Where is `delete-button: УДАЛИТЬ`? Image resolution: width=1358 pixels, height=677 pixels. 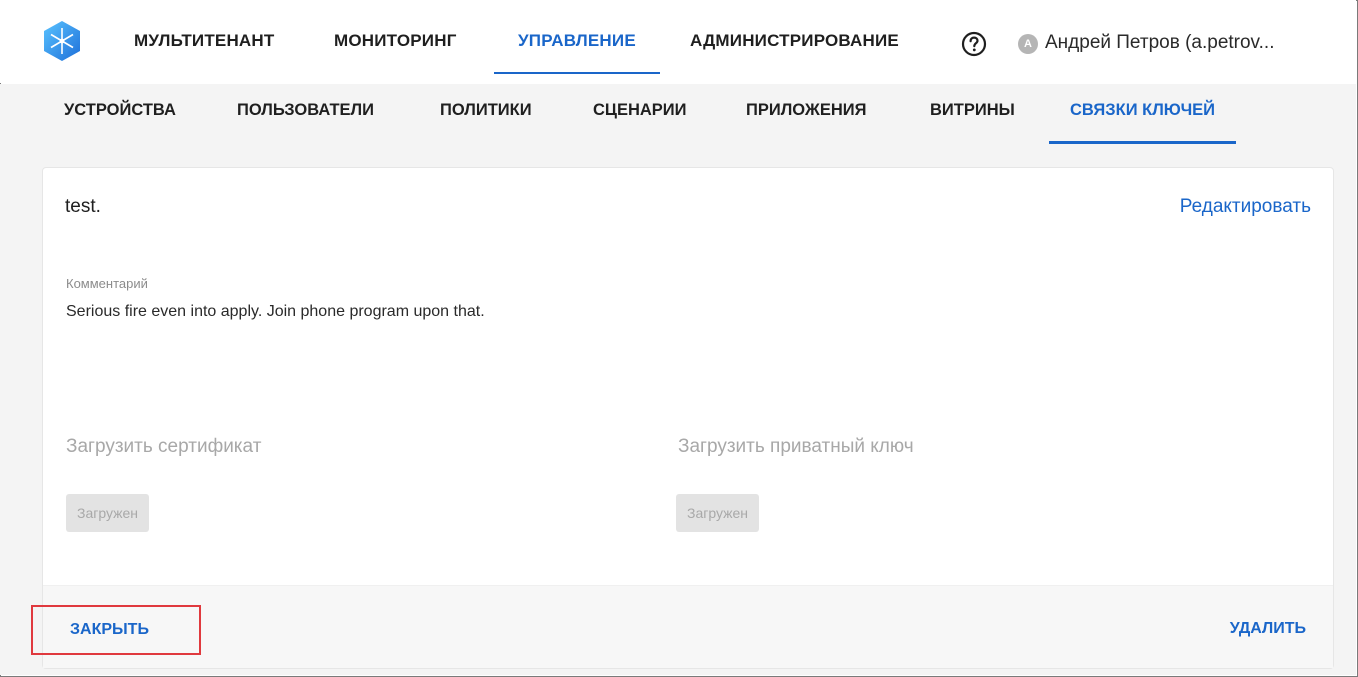 delete-button: УДАЛИТЬ is located at coordinates (1268, 629).